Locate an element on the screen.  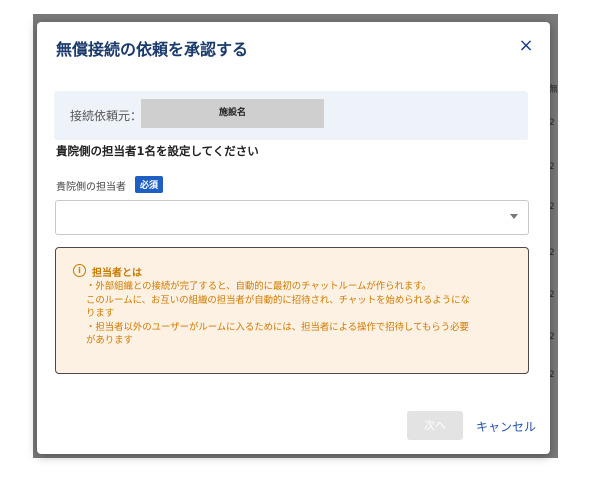
connection-source-panel: 接続依頼元： 施設名 is located at coordinates (291, 115).